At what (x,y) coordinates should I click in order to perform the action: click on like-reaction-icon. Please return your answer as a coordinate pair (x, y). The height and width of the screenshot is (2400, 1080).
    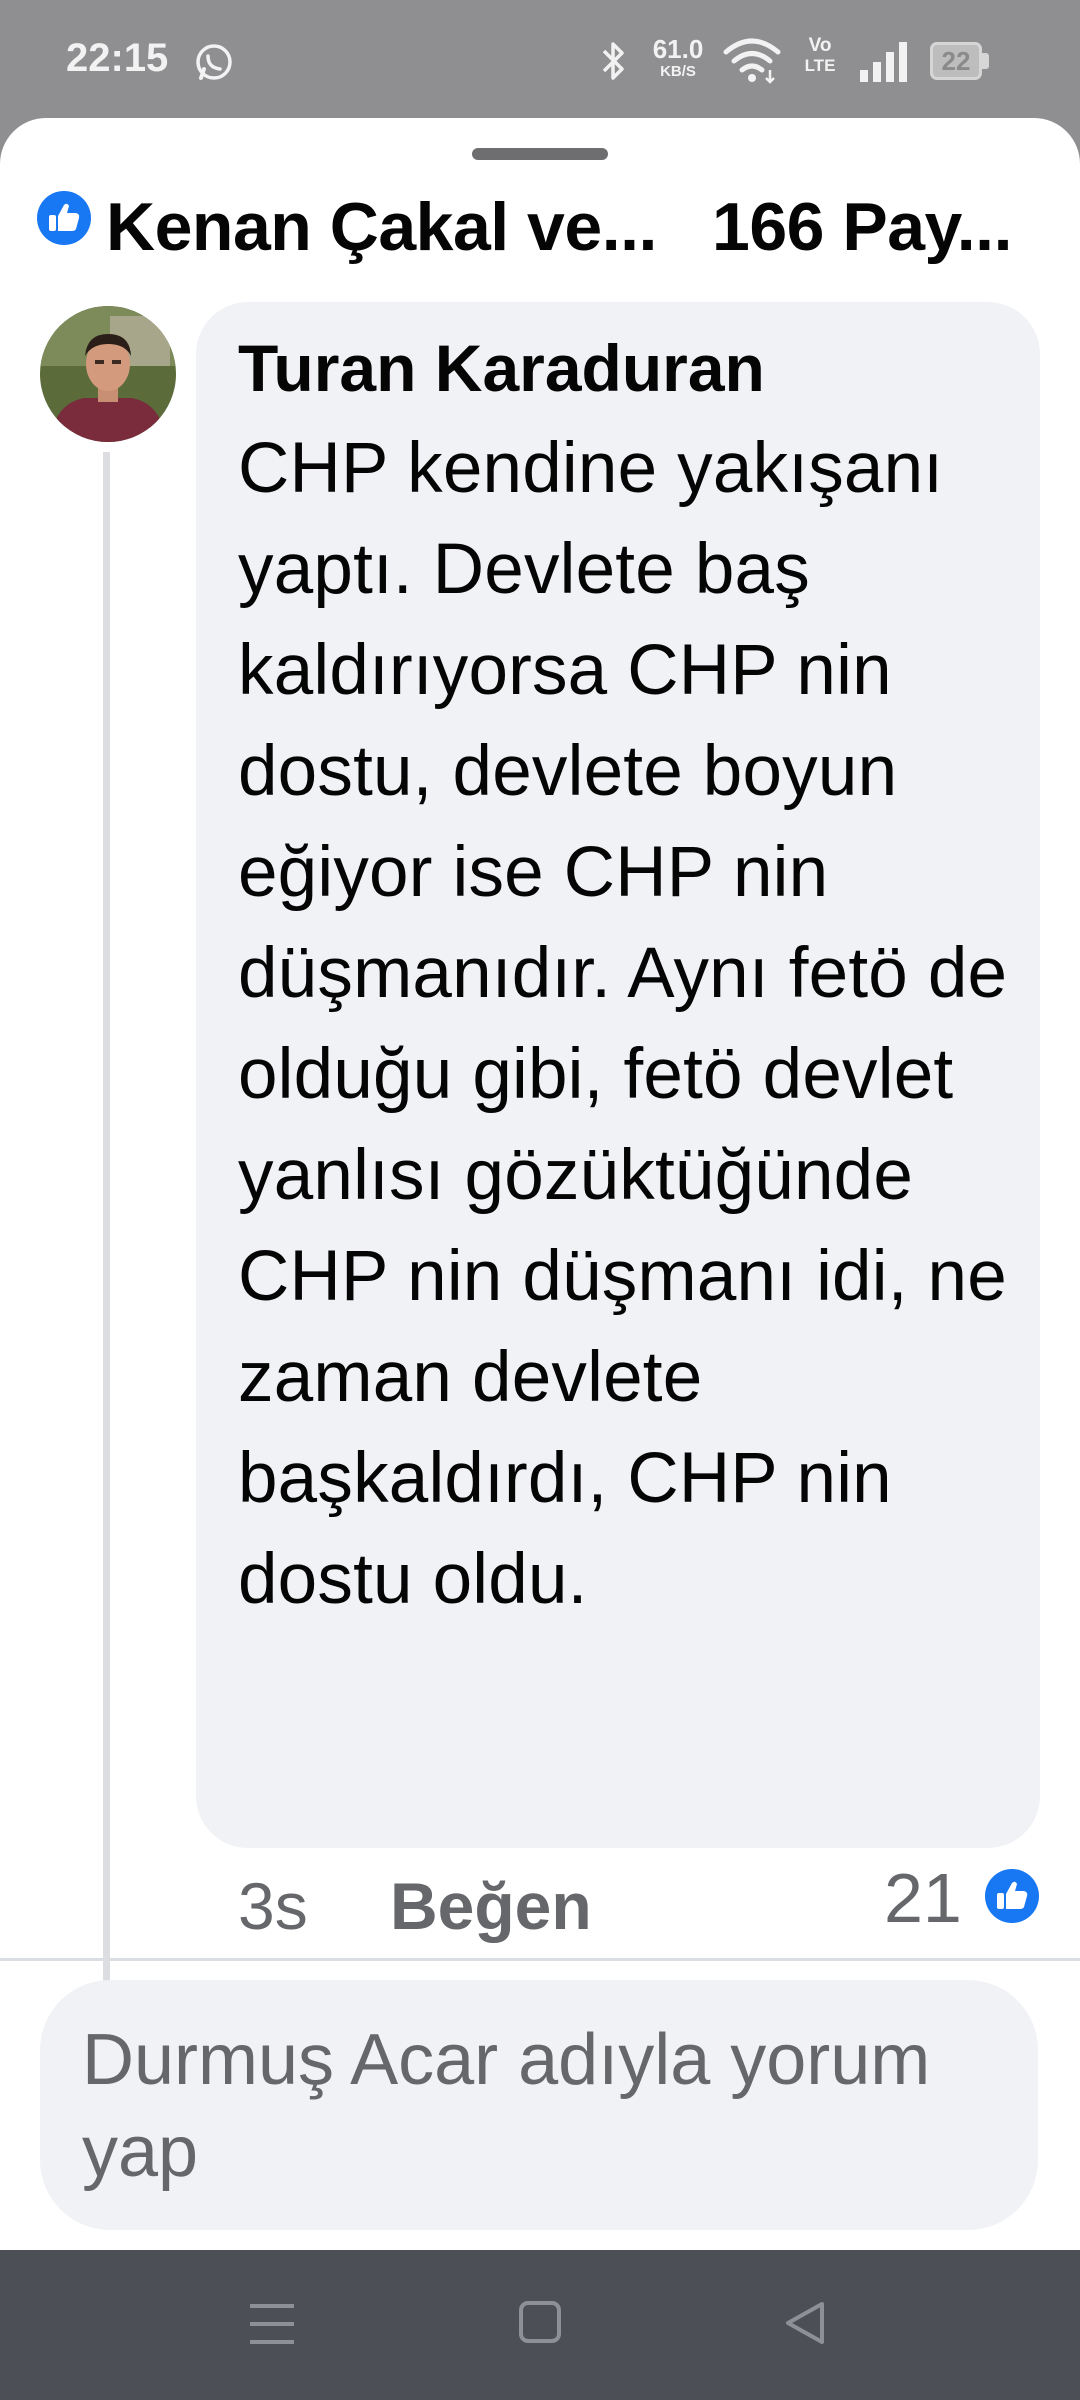
    Looking at the image, I should click on (1012, 1896).